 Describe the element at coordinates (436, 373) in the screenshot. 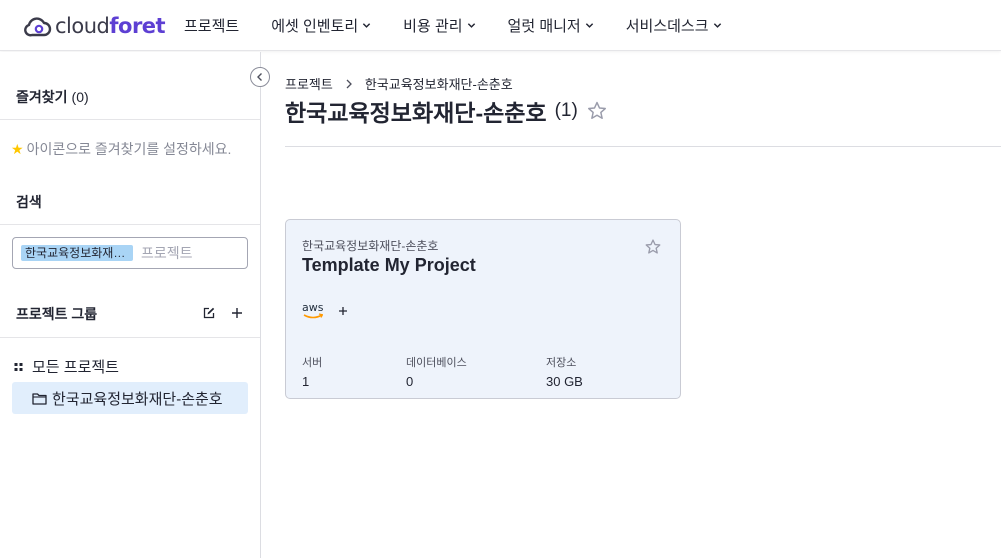

I see `stat-database: 데이터베이스 0` at that location.